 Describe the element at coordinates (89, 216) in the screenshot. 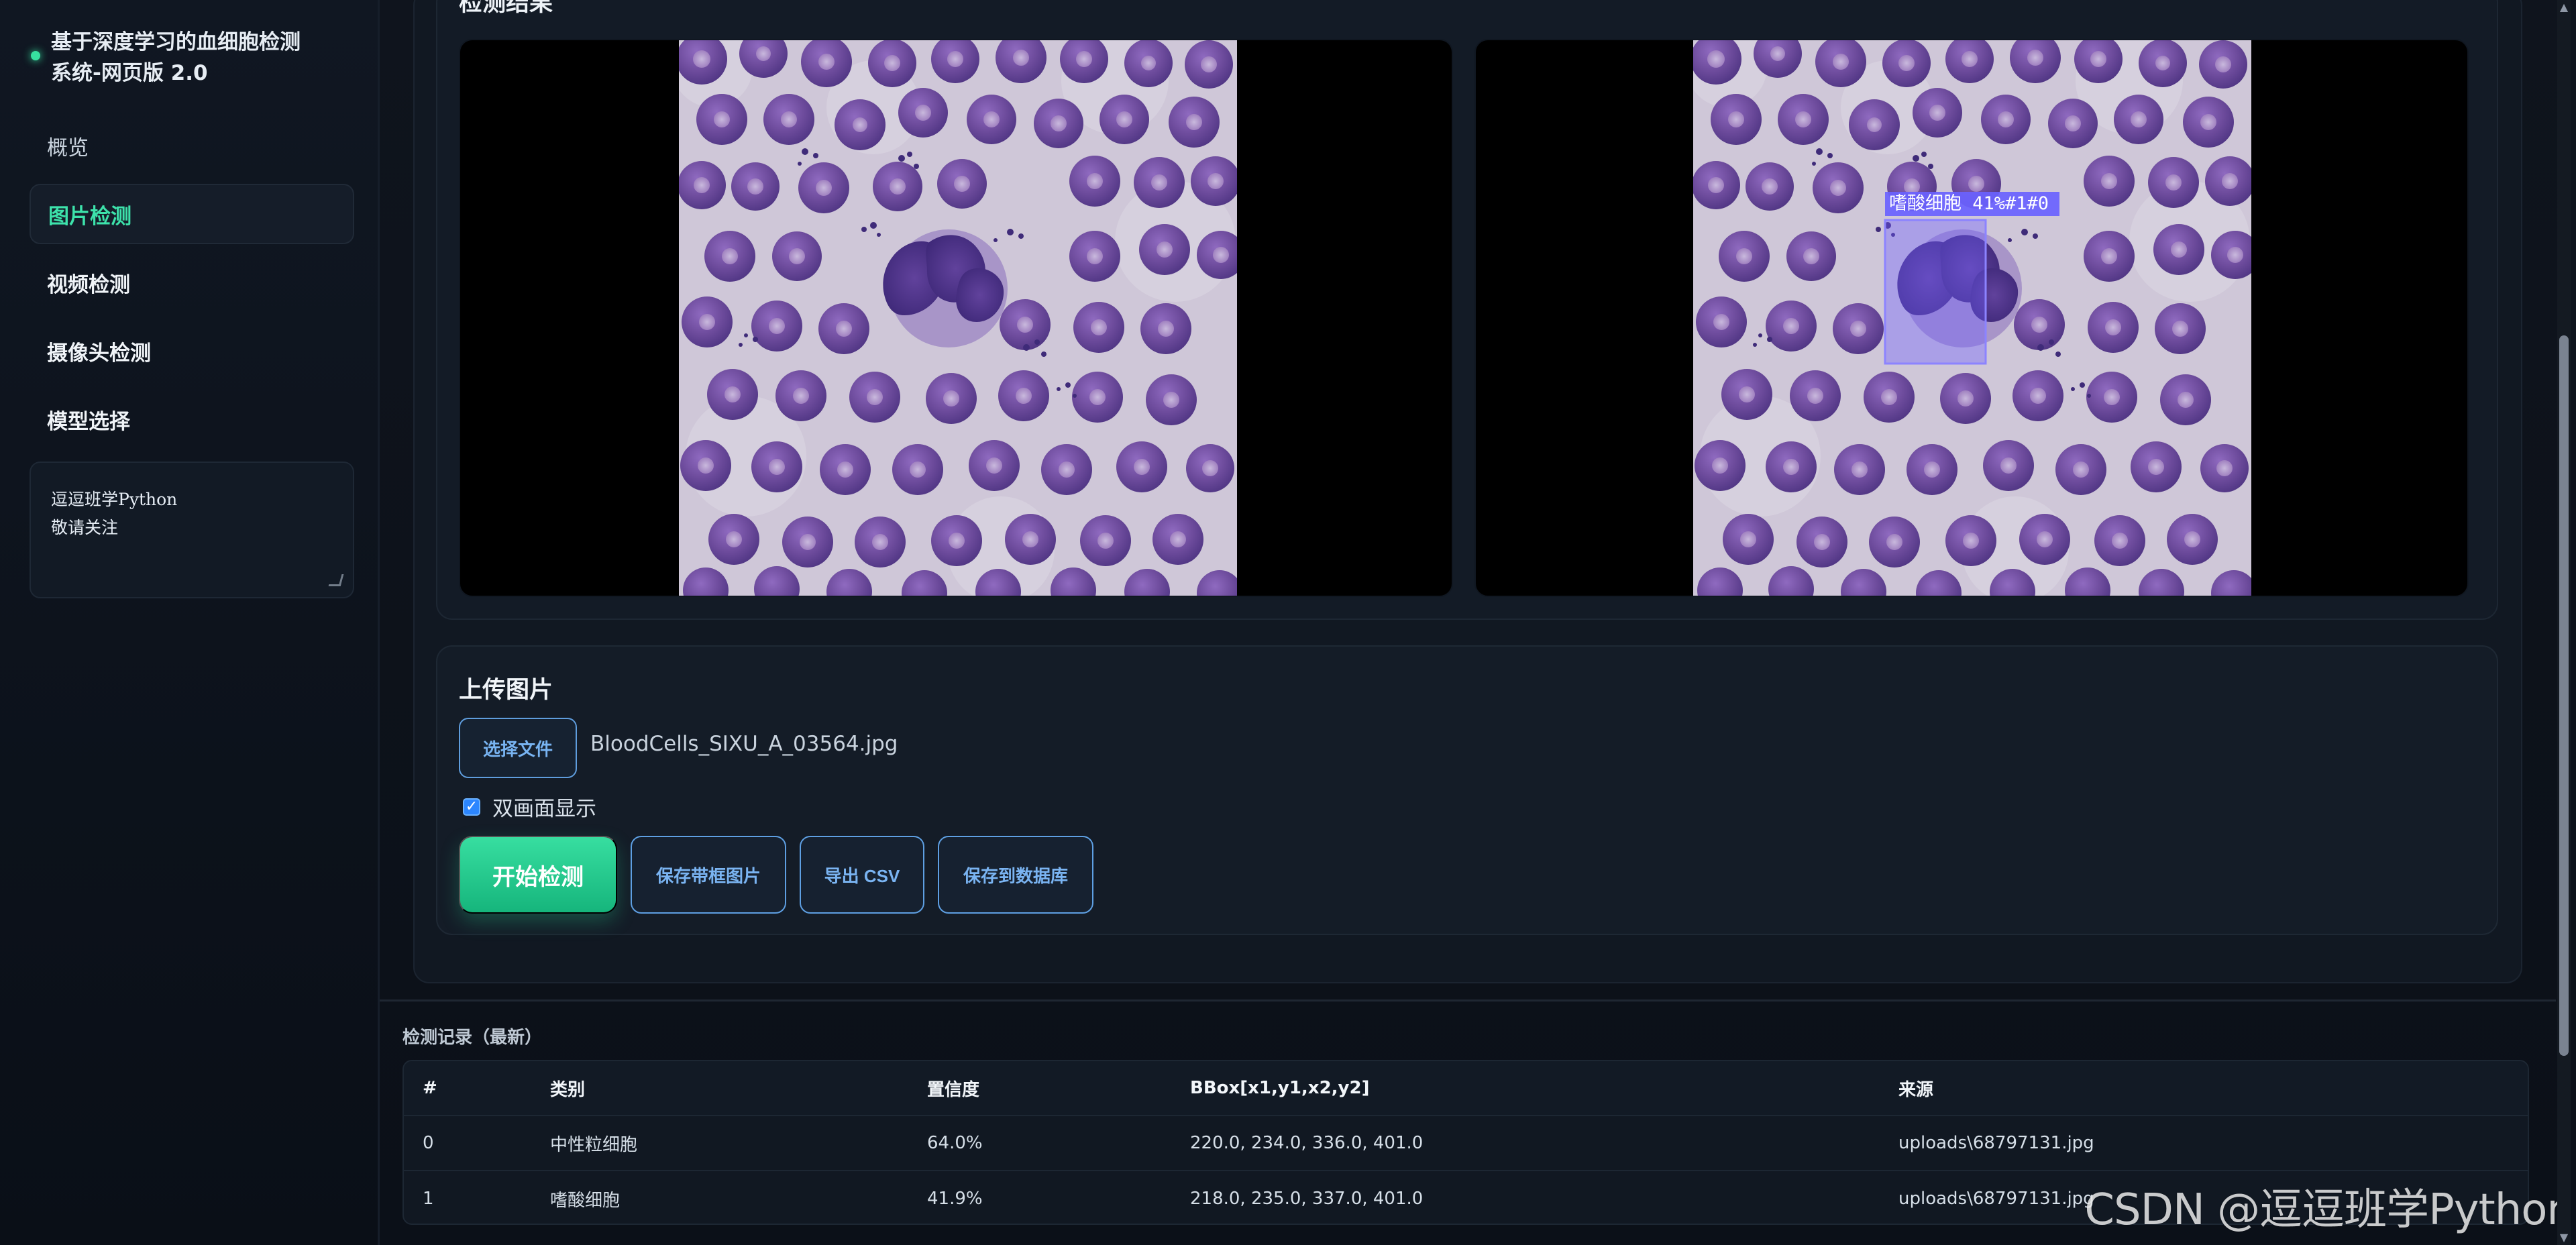

I see `sidebar-item-label: 图片检测` at that location.